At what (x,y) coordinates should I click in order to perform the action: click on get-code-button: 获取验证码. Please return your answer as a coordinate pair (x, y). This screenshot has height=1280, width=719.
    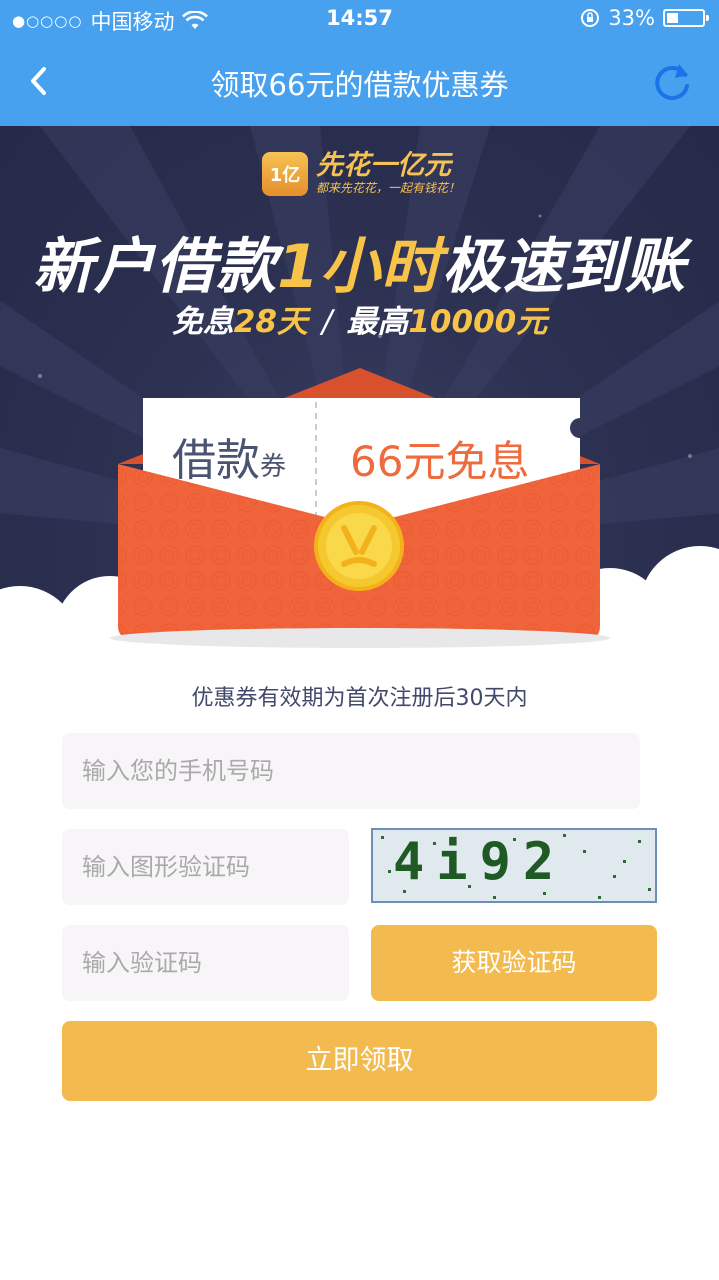
    Looking at the image, I should click on (514, 963).